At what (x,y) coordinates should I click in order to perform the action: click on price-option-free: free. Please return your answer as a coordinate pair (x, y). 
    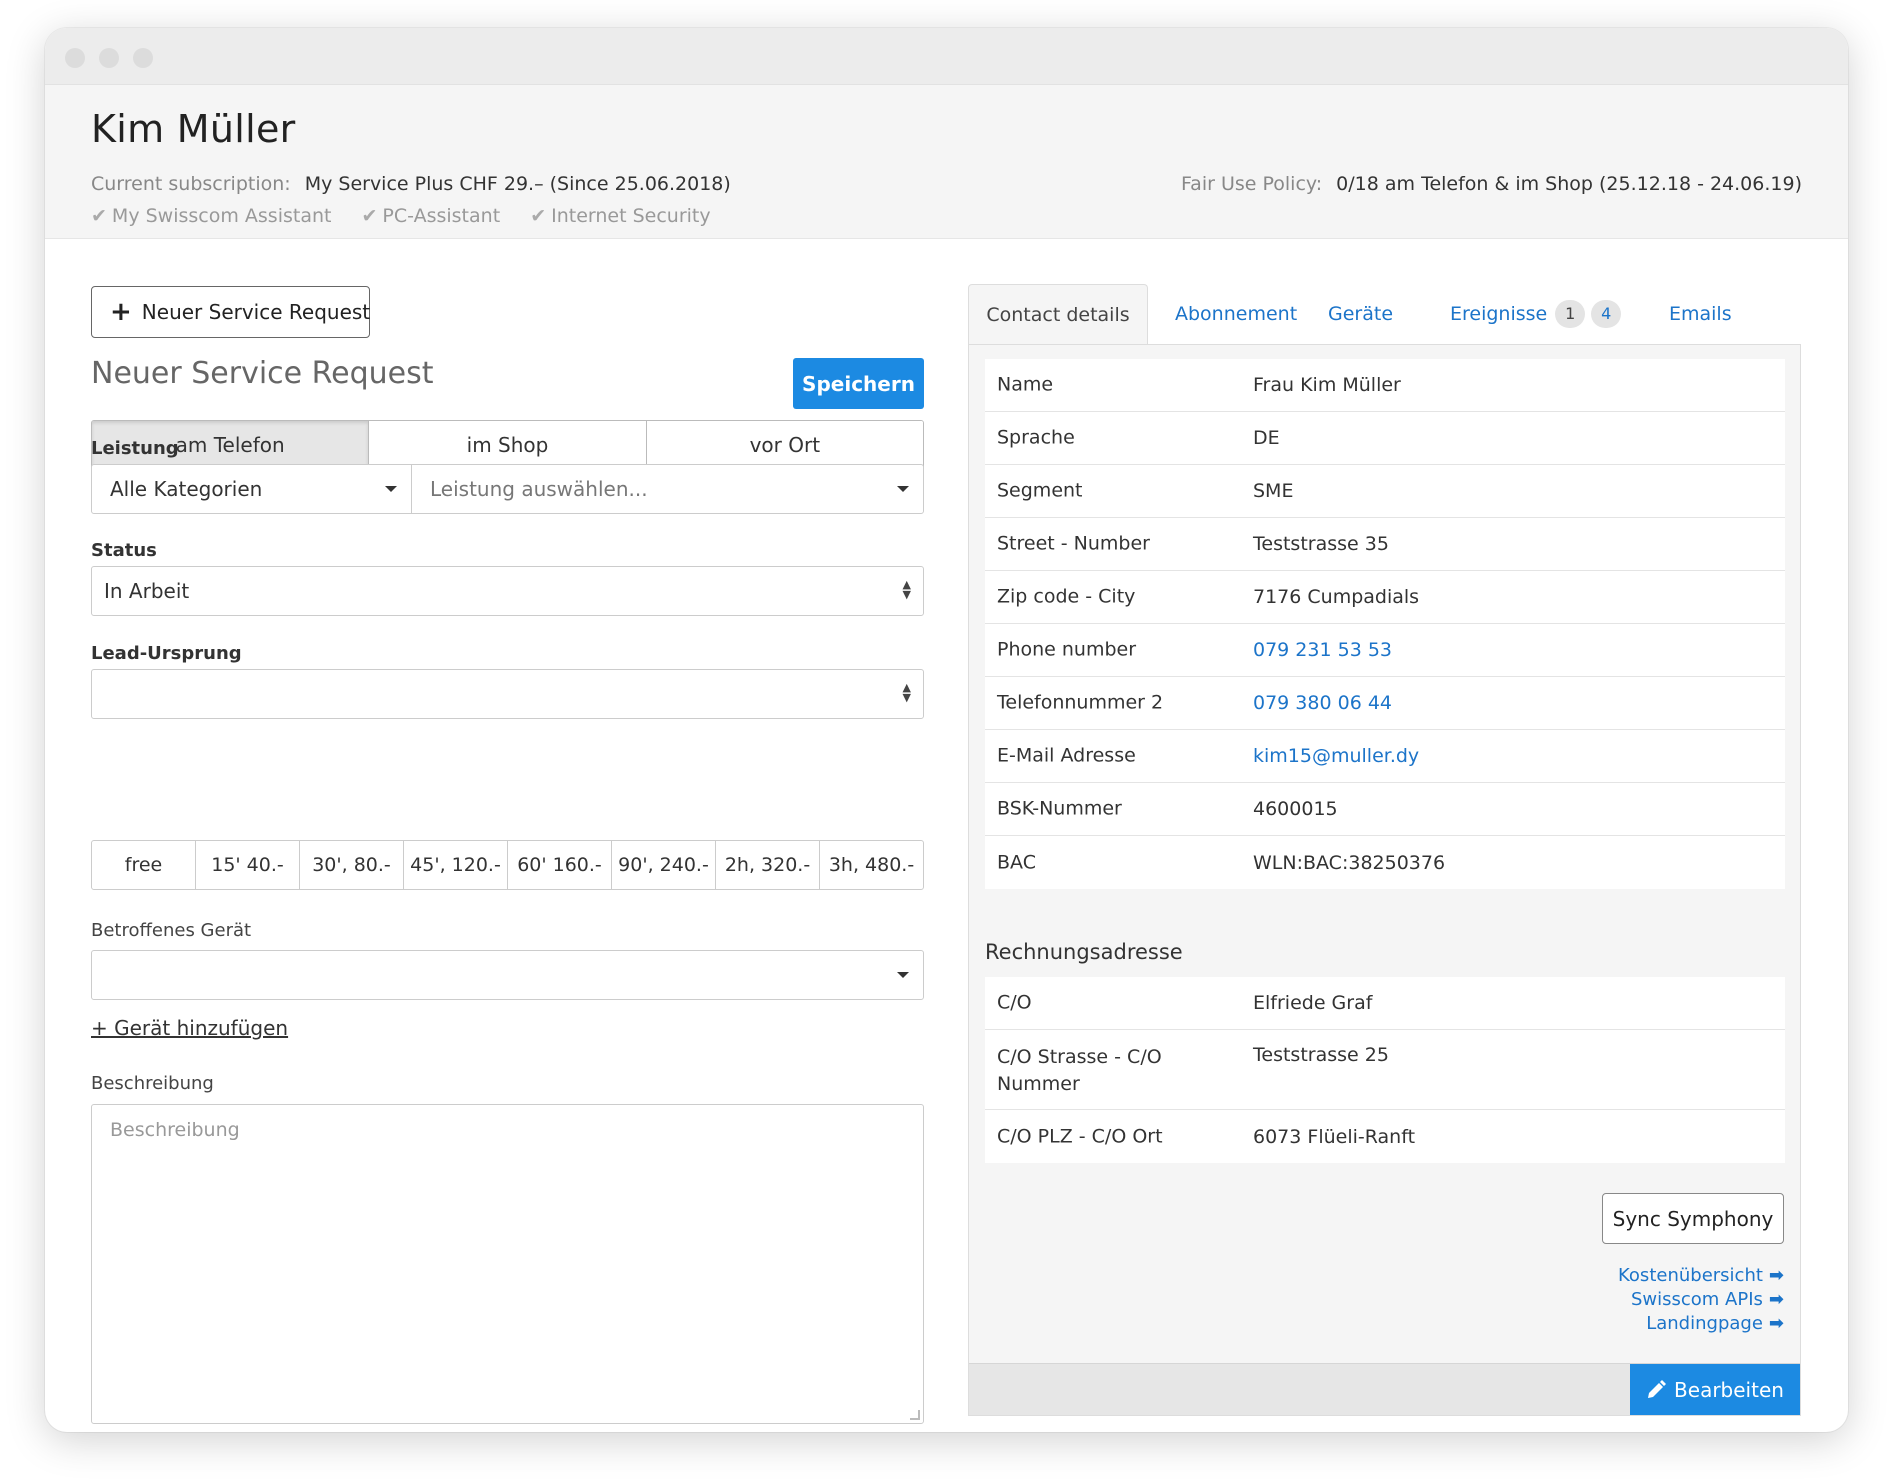
    Looking at the image, I should click on (144, 865).